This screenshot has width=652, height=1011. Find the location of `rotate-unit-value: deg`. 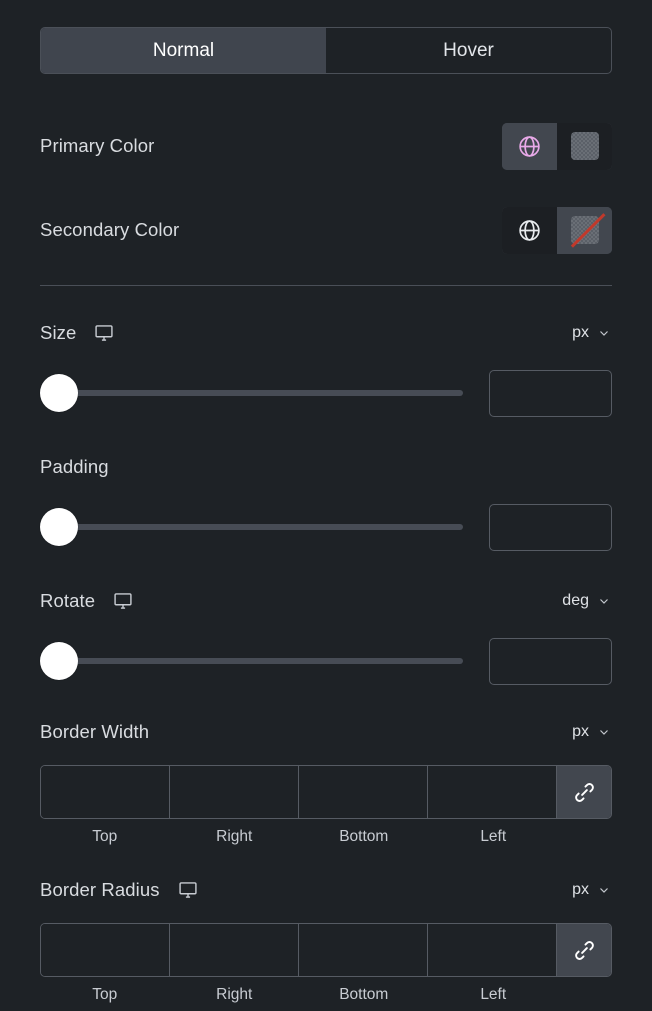

rotate-unit-value: deg is located at coordinates (575, 600).